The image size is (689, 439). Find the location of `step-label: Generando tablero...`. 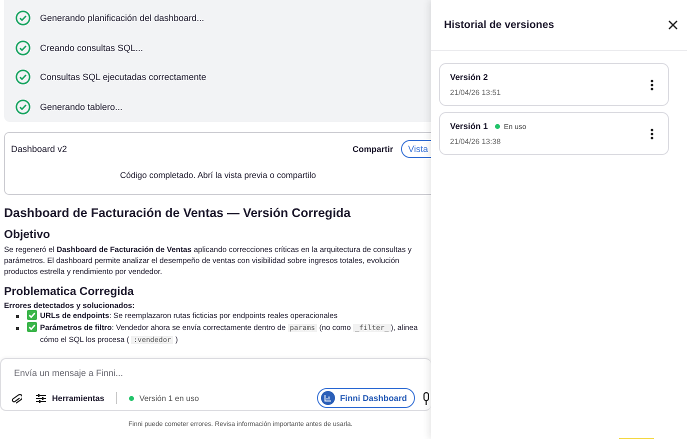

step-label: Generando tablero... is located at coordinates (81, 107).